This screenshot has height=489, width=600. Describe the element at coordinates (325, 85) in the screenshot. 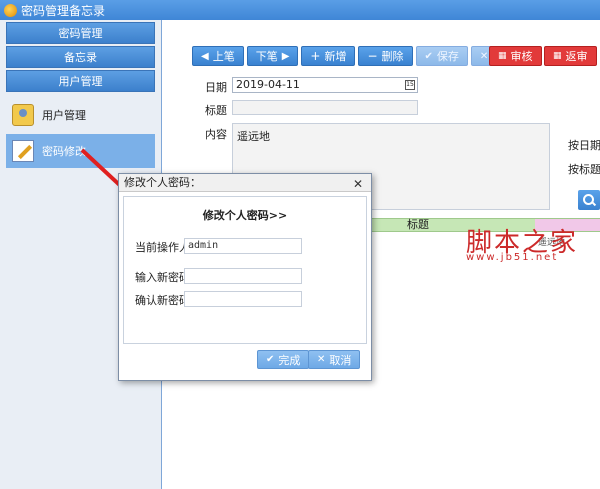

I see `date-field: 2019-04-11 15` at that location.